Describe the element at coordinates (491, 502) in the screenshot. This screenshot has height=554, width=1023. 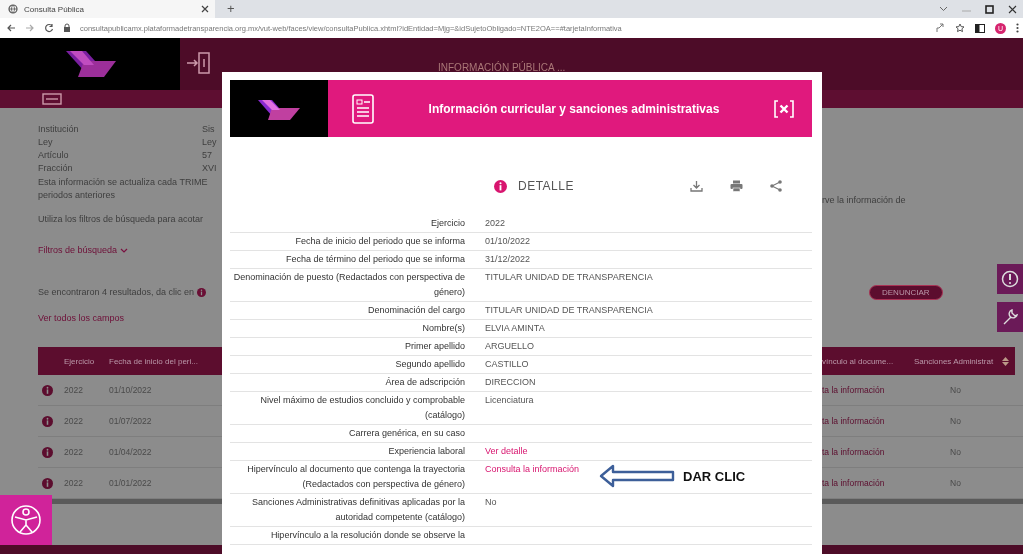
I see `field-value: No` at that location.